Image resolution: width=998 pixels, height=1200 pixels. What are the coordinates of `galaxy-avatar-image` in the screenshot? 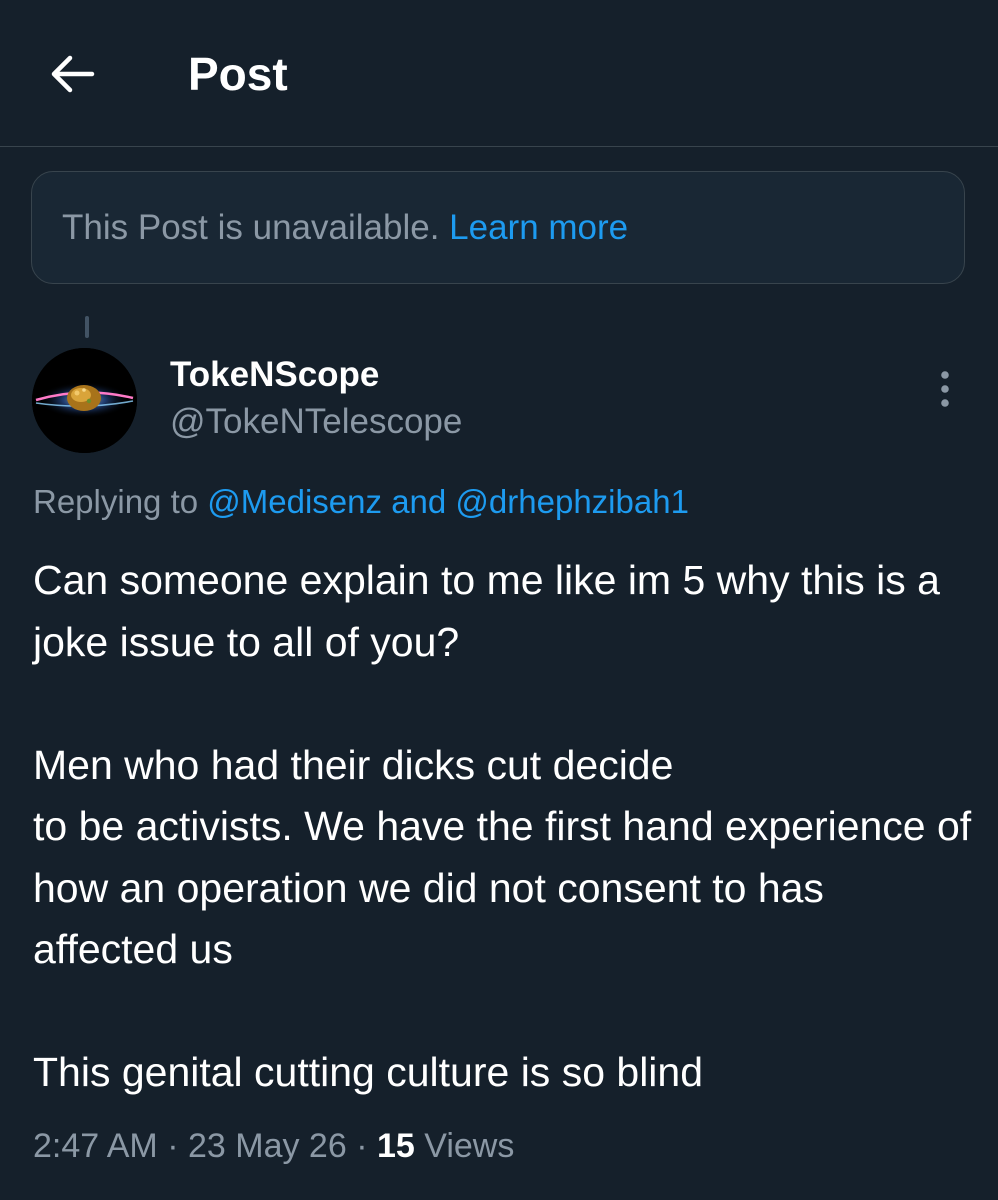 It's located at (84, 400).